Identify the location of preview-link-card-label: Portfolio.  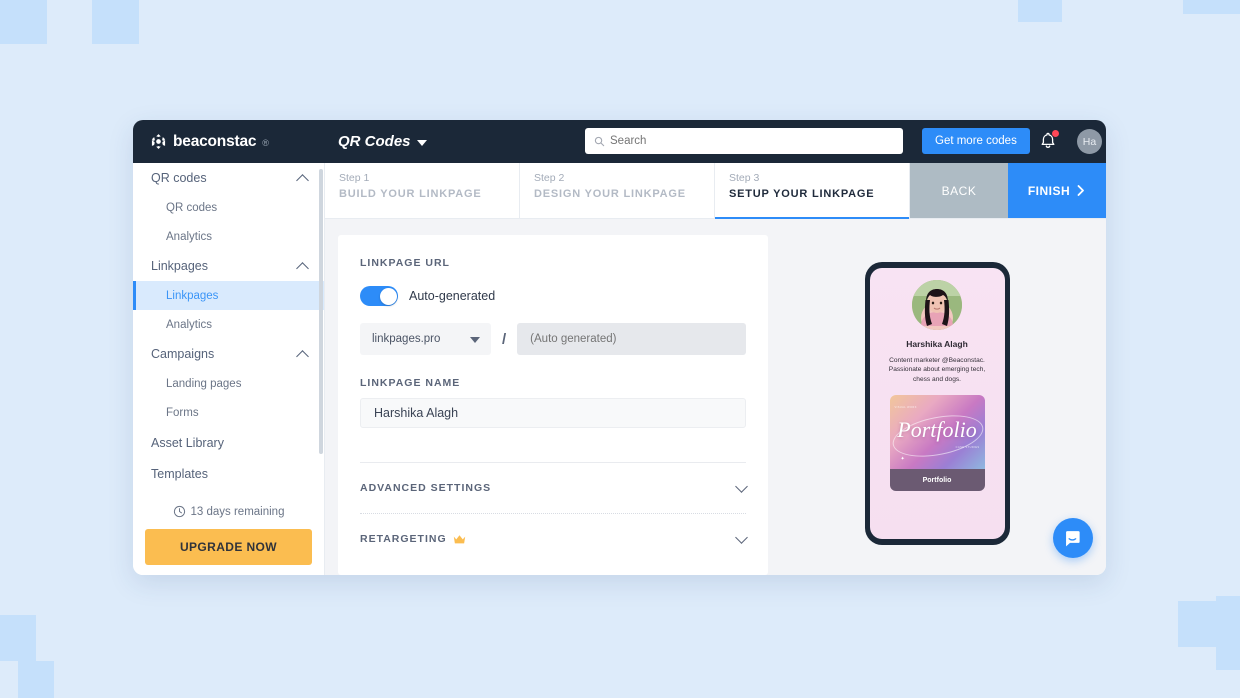
(937, 480).